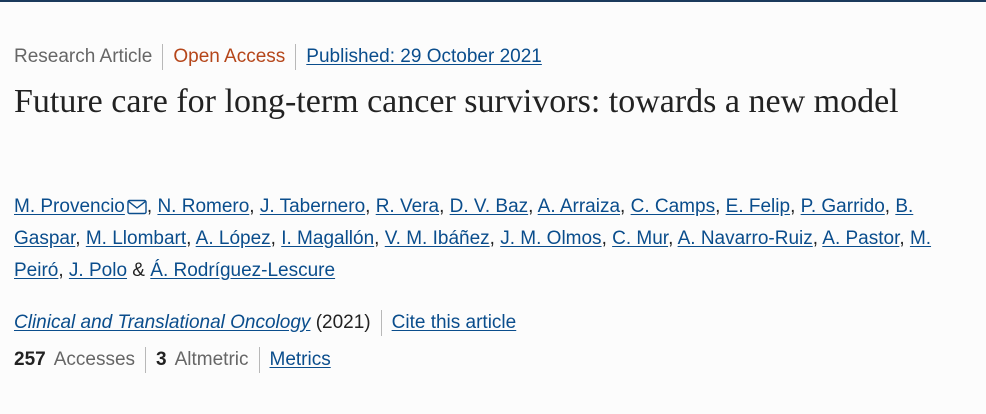 Image resolution: width=986 pixels, height=414 pixels. I want to click on author-link: M. Provencio, so click(69, 206).